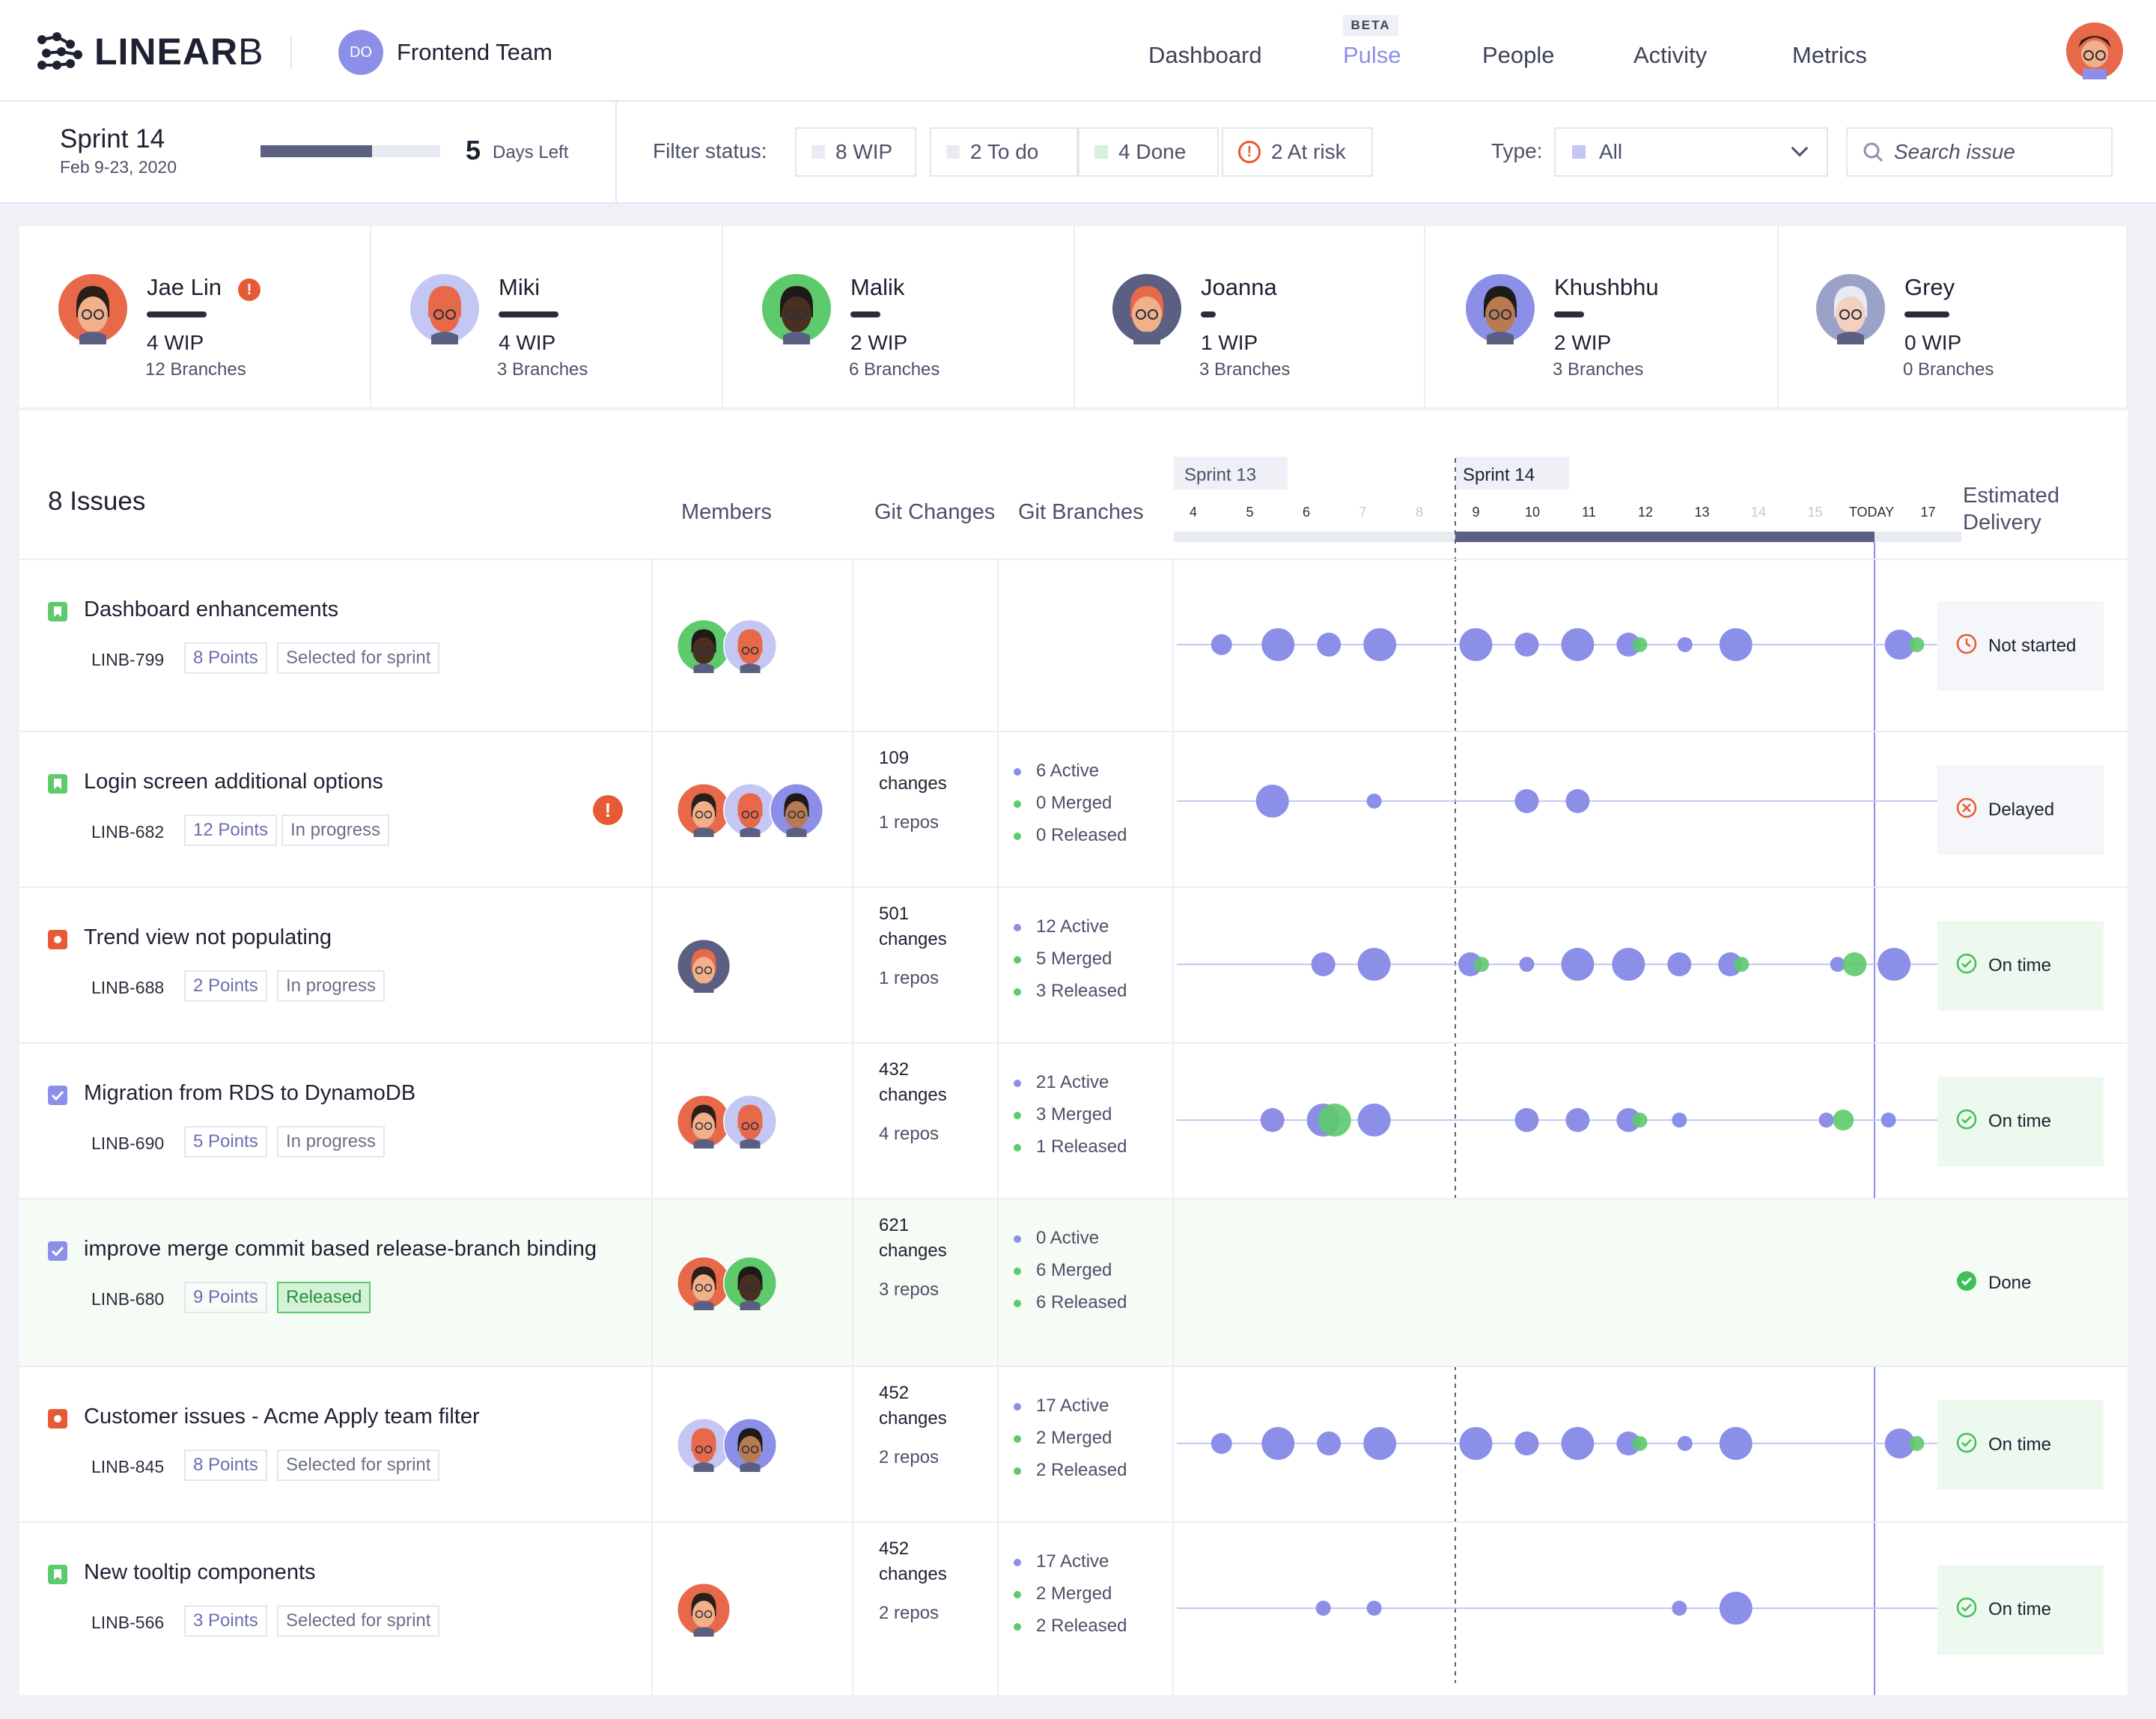 The width and height of the screenshot is (2156, 1719). What do you see at coordinates (1512, 473) in the screenshot?
I see `sprint-14-label: Sprint 14` at bounding box center [1512, 473].